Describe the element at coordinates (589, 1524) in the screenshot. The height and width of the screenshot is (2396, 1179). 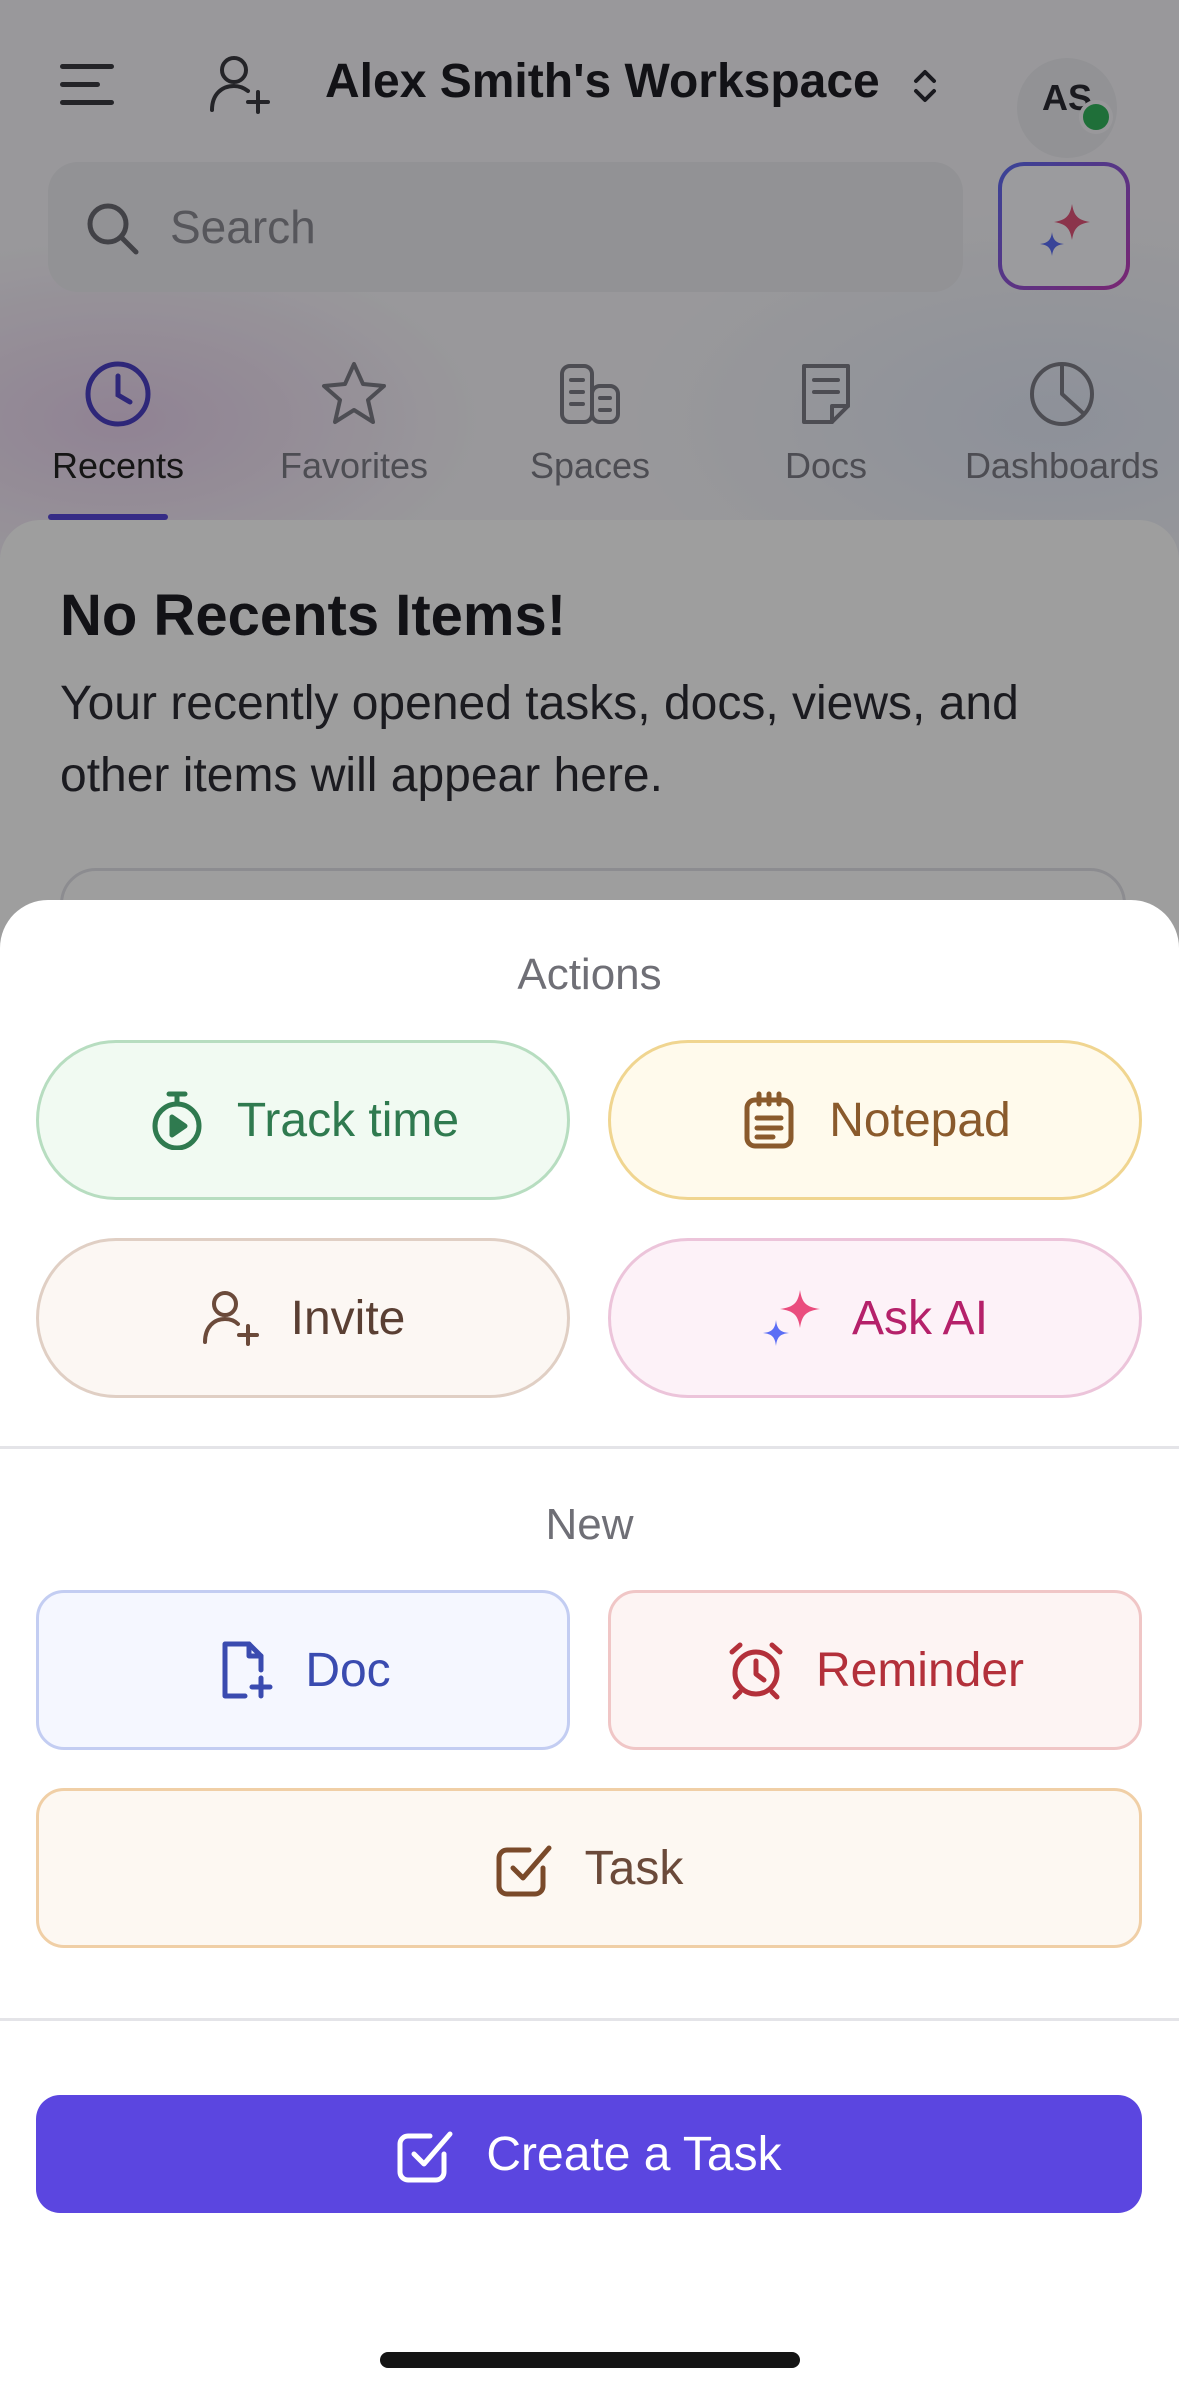
I see `new-section-title: New` at that location.